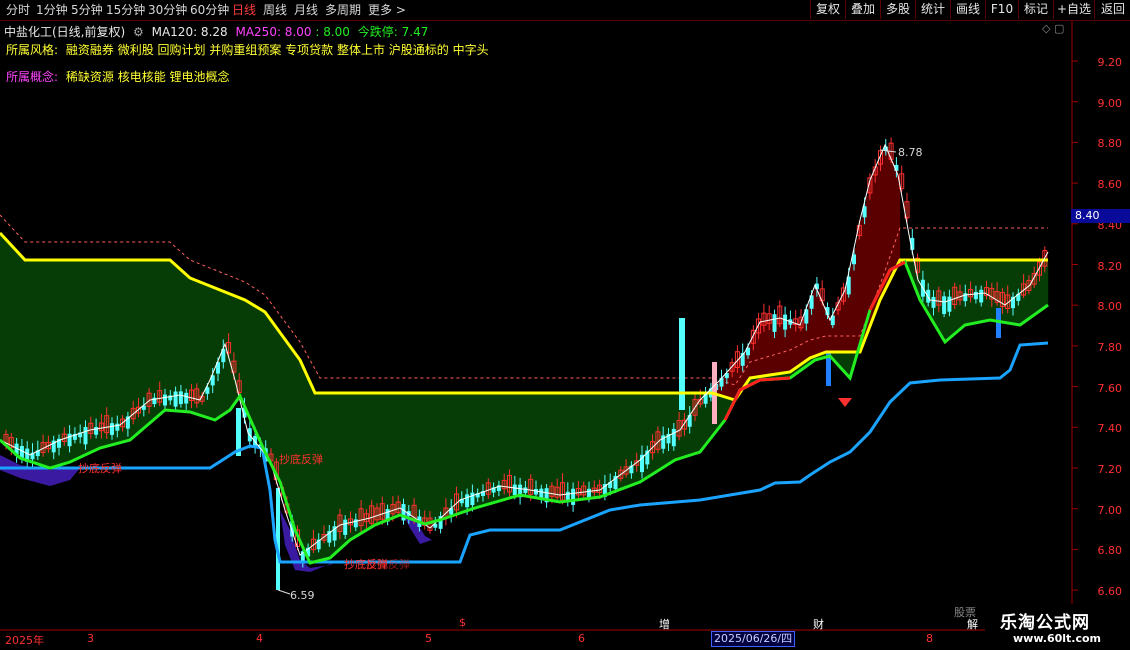 The image size is (1130, 650). I want to click on finance-marker: 财, so click(818, 624).